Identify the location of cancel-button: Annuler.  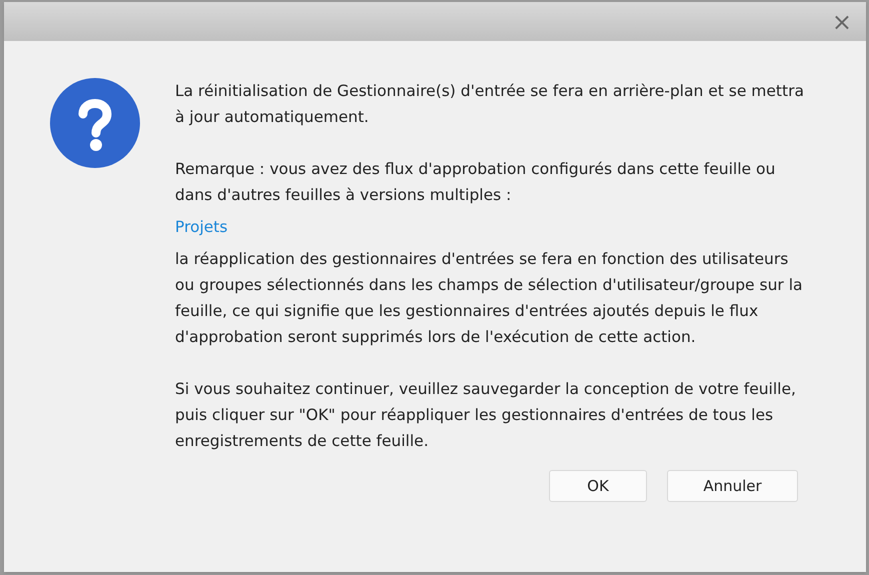
(732, 486).